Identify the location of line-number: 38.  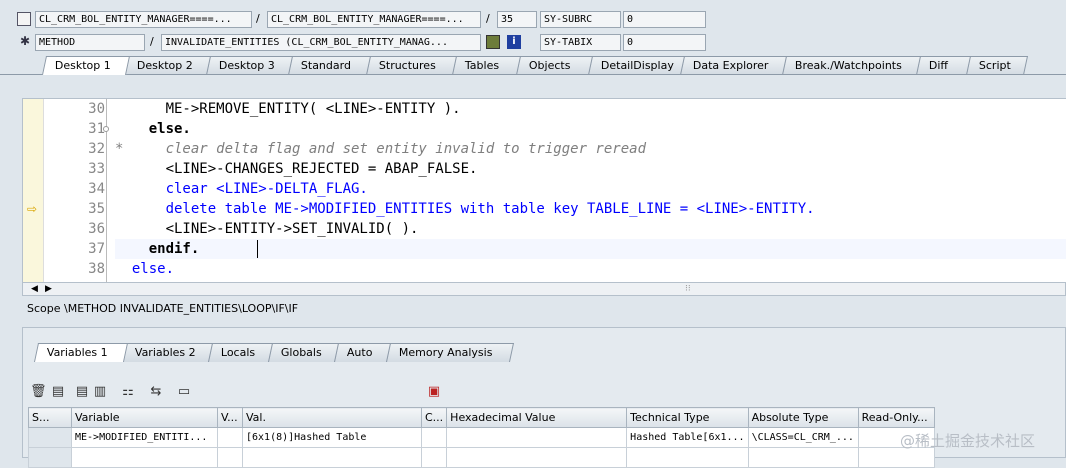
(96, 269).